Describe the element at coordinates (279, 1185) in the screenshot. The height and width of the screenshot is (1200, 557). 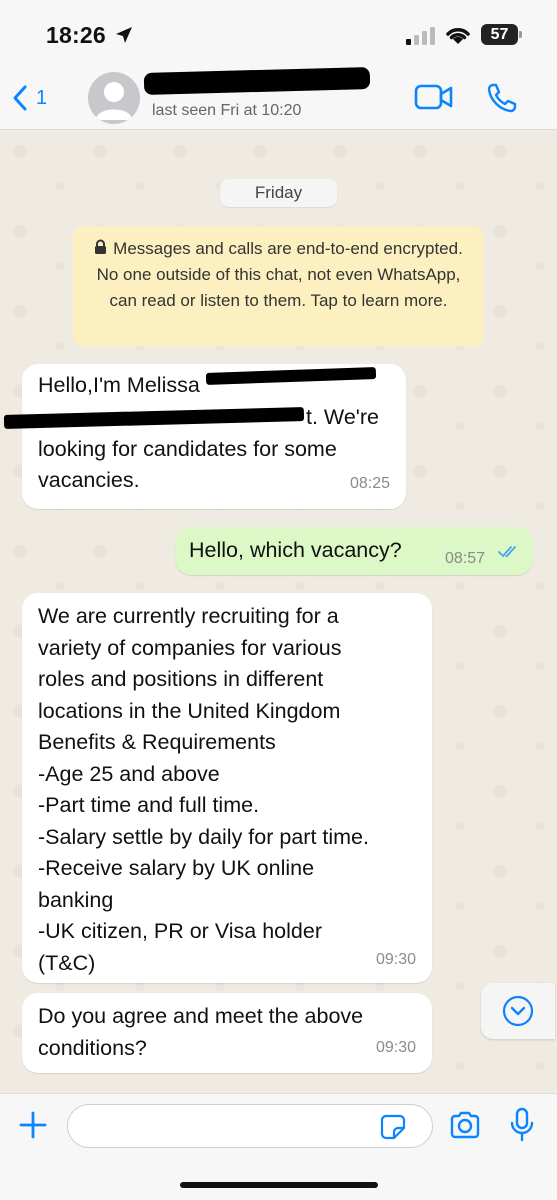
I see `home-indicator` at that location.